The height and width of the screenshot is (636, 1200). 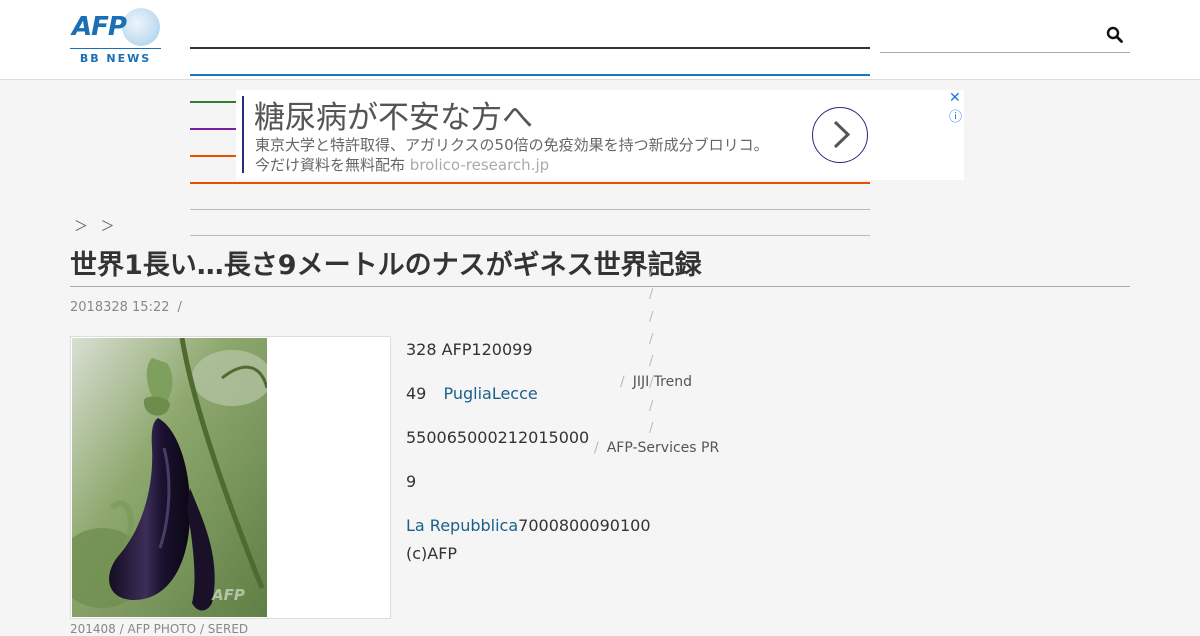 I want to click on logo-subtitle: BB NEWS, so click(x=115, y=58).